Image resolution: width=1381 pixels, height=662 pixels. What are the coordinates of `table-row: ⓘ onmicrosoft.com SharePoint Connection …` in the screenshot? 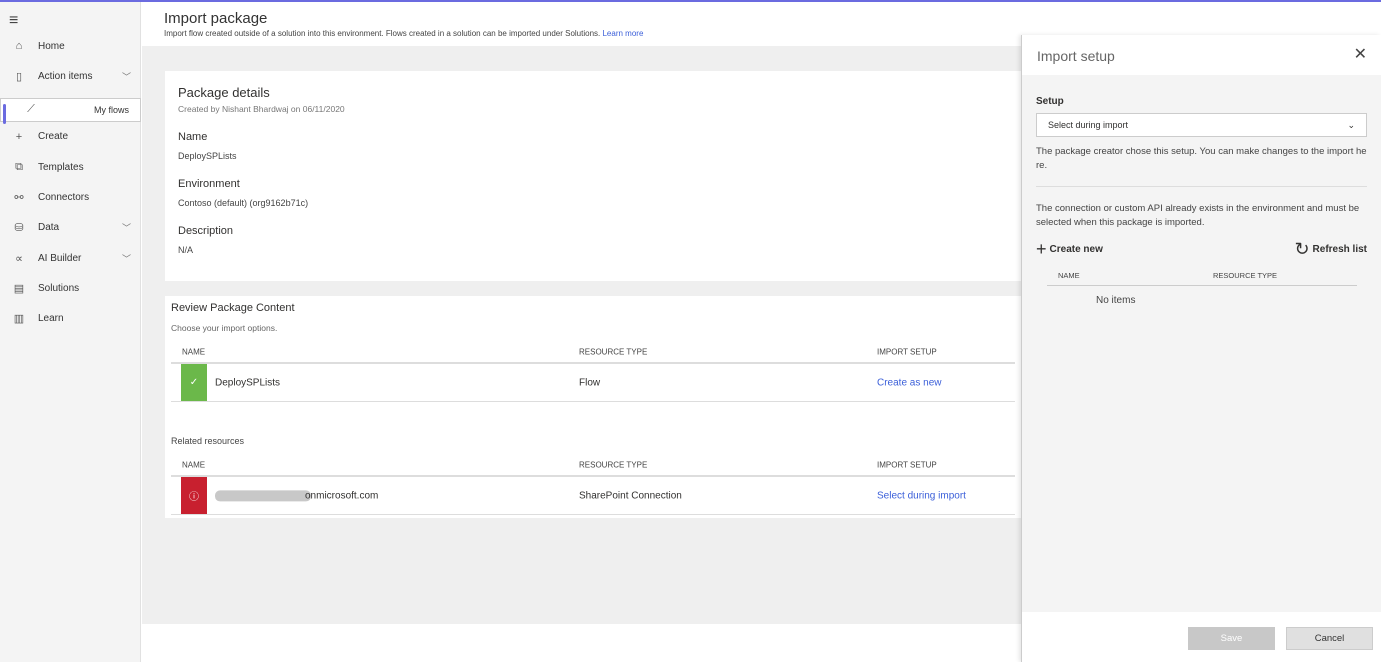 It's located at (593, 496).